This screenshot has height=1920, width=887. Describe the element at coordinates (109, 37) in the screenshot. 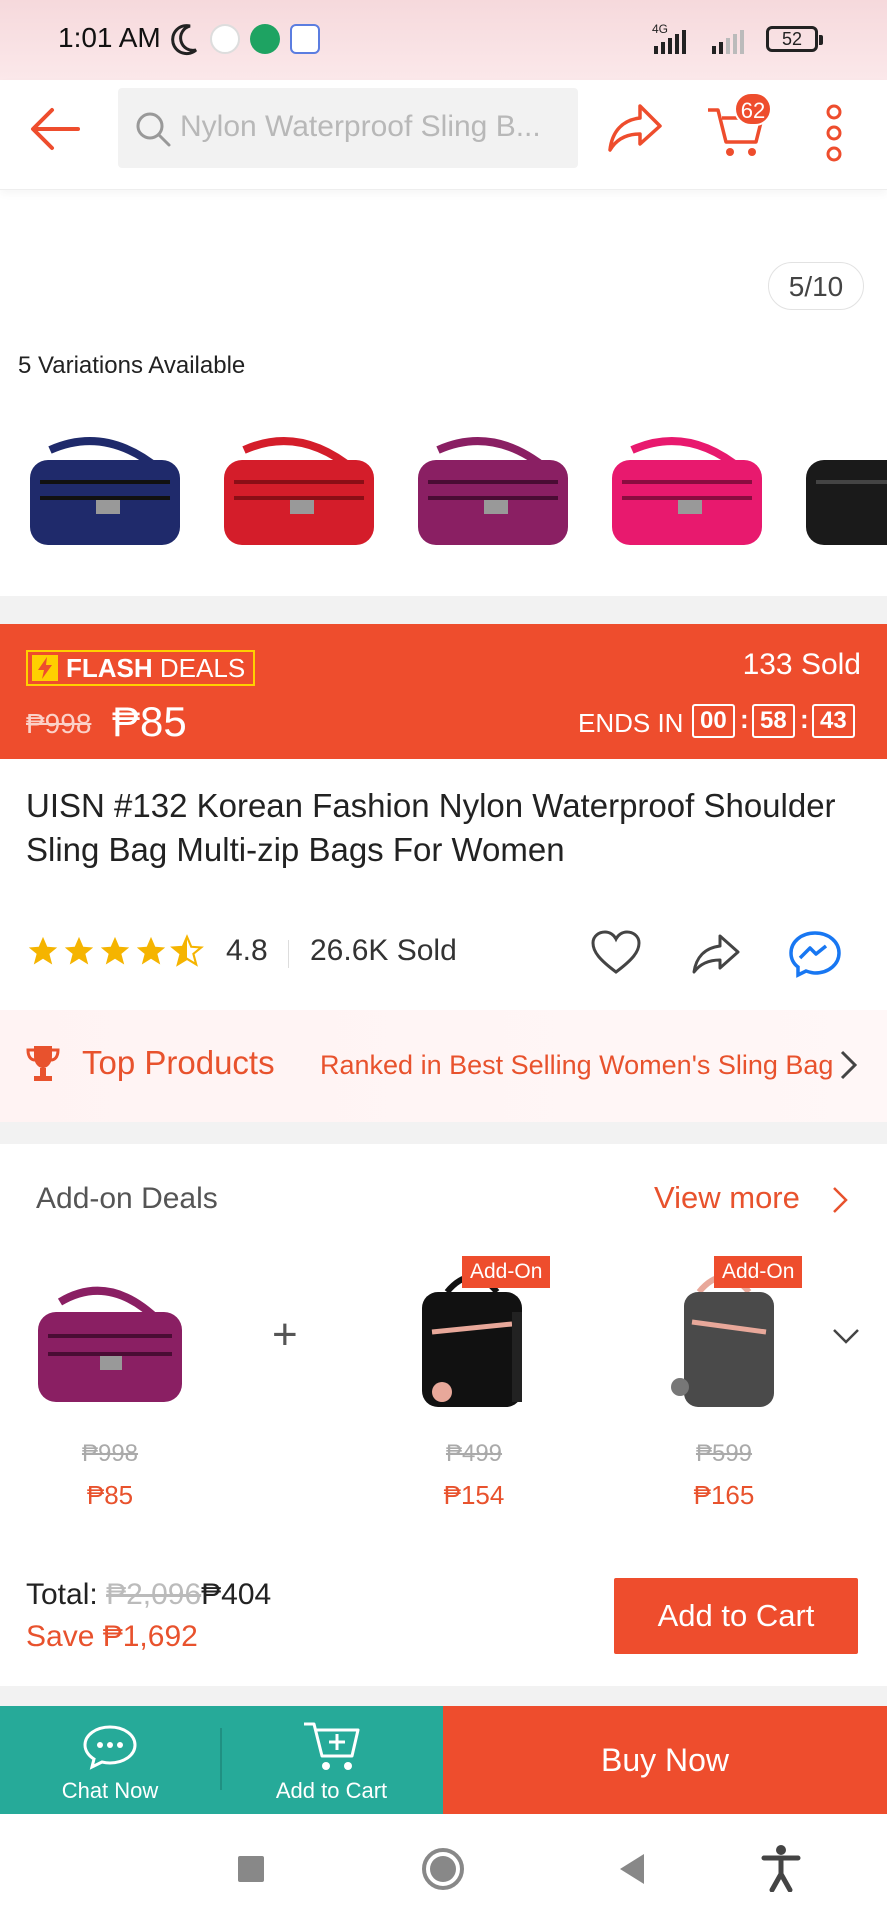

I see `status-time: 1:01 AM` at that location.